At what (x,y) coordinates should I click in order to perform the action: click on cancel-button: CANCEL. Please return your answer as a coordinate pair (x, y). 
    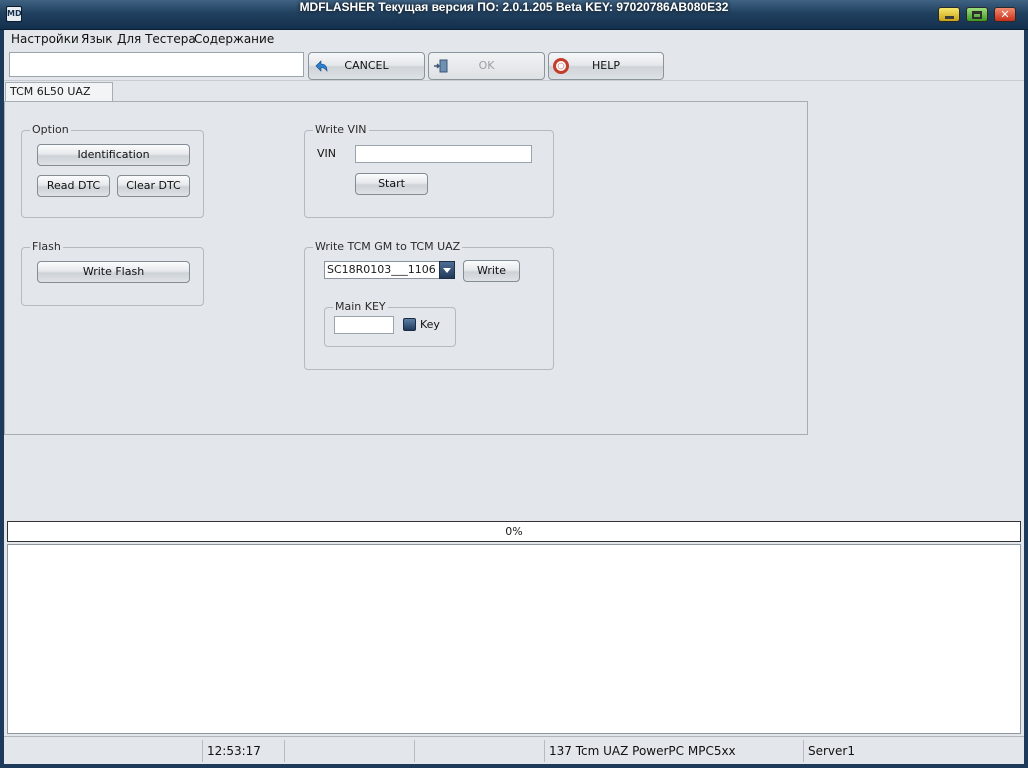
    Looking at the image, I should click on (366, 66).